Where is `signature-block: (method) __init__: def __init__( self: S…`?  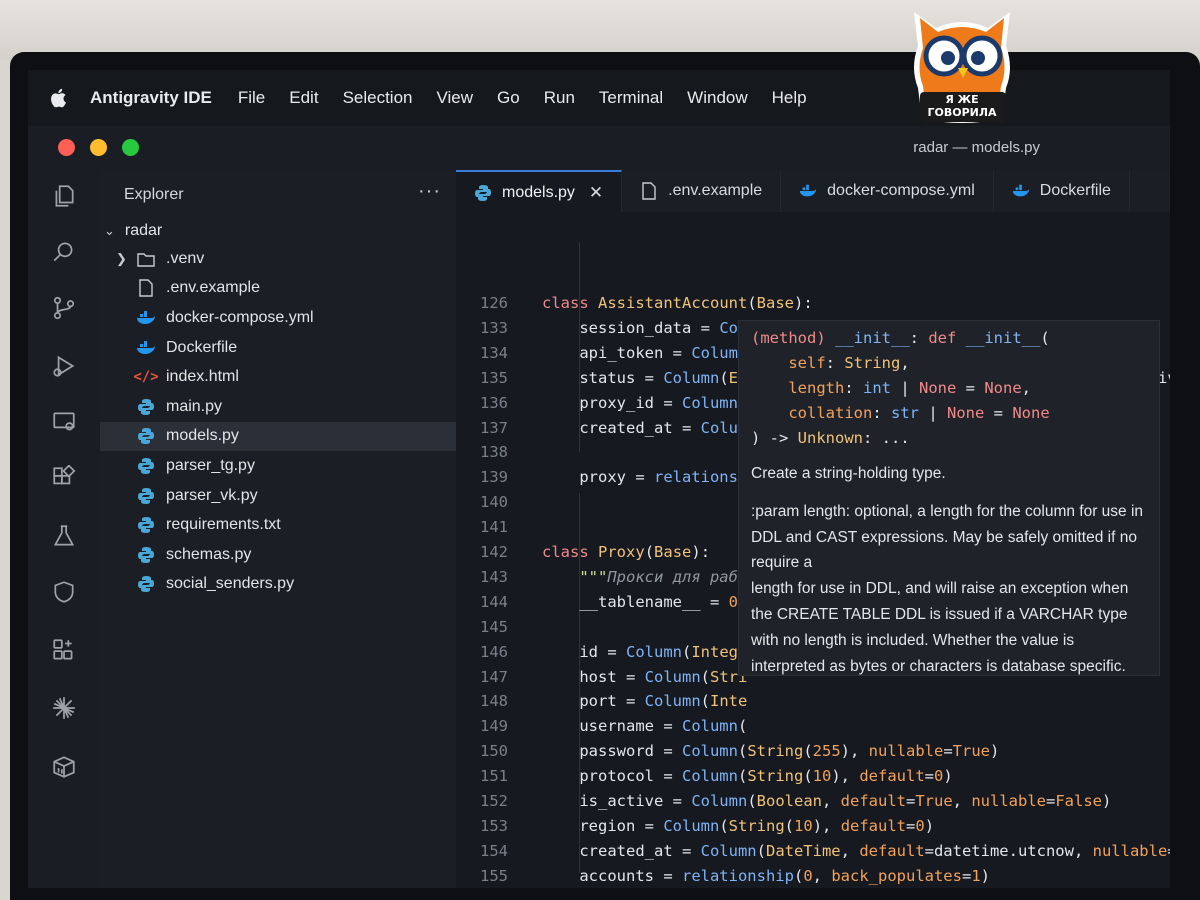
signature-block: (method) __init__: def __init__( self: S… is located at coordinates (900, 391).